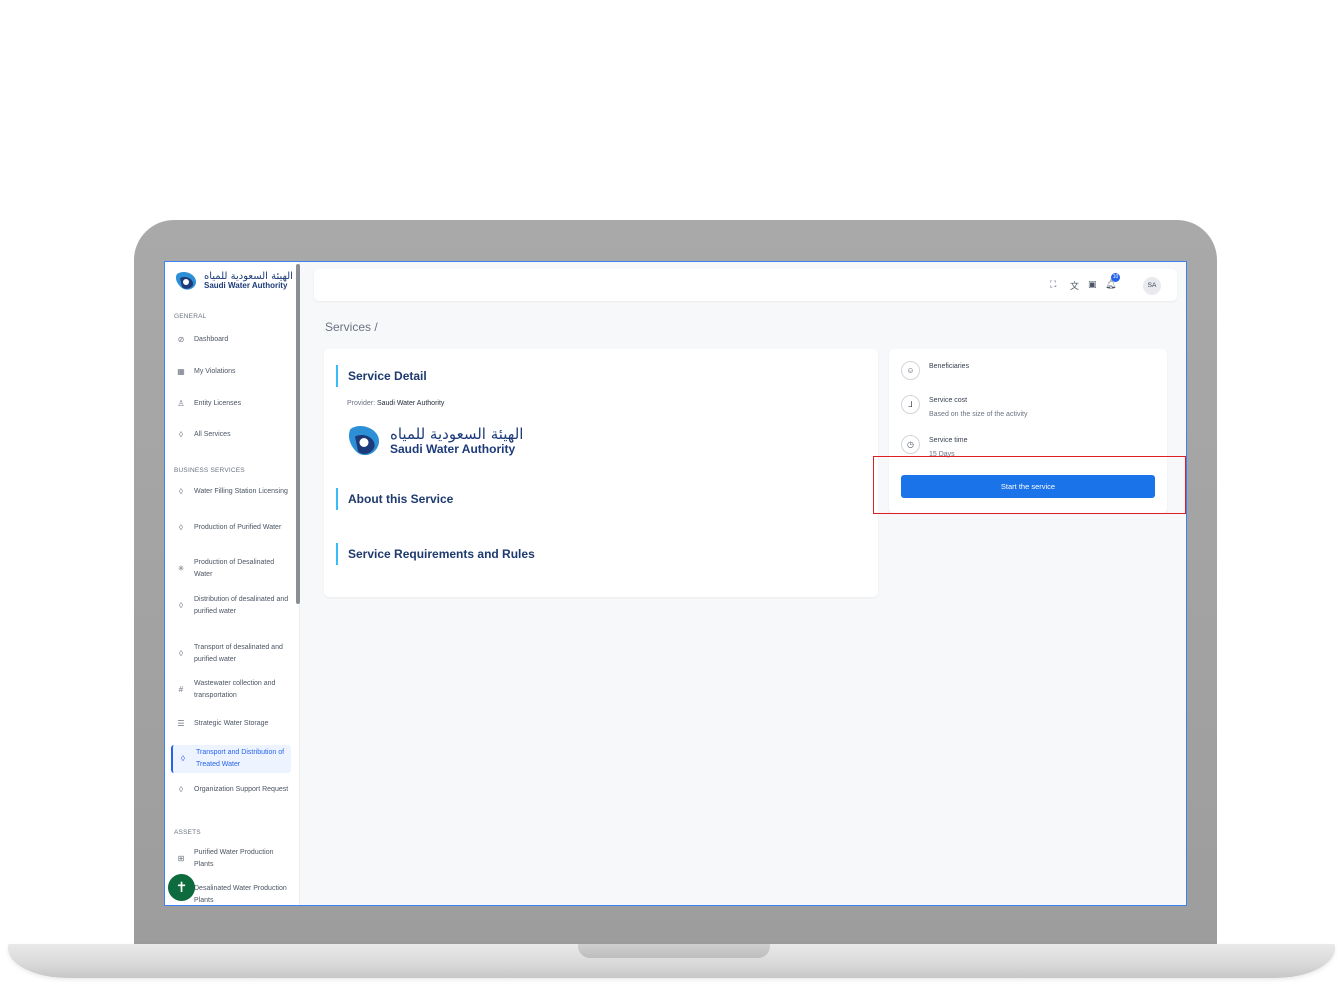 The height and width of the screenshot is (986, 1343). What do you see at coordinates (1152, 286) in the screenshot?
I see `avatar: SA` at bounding box center [1152, 286].